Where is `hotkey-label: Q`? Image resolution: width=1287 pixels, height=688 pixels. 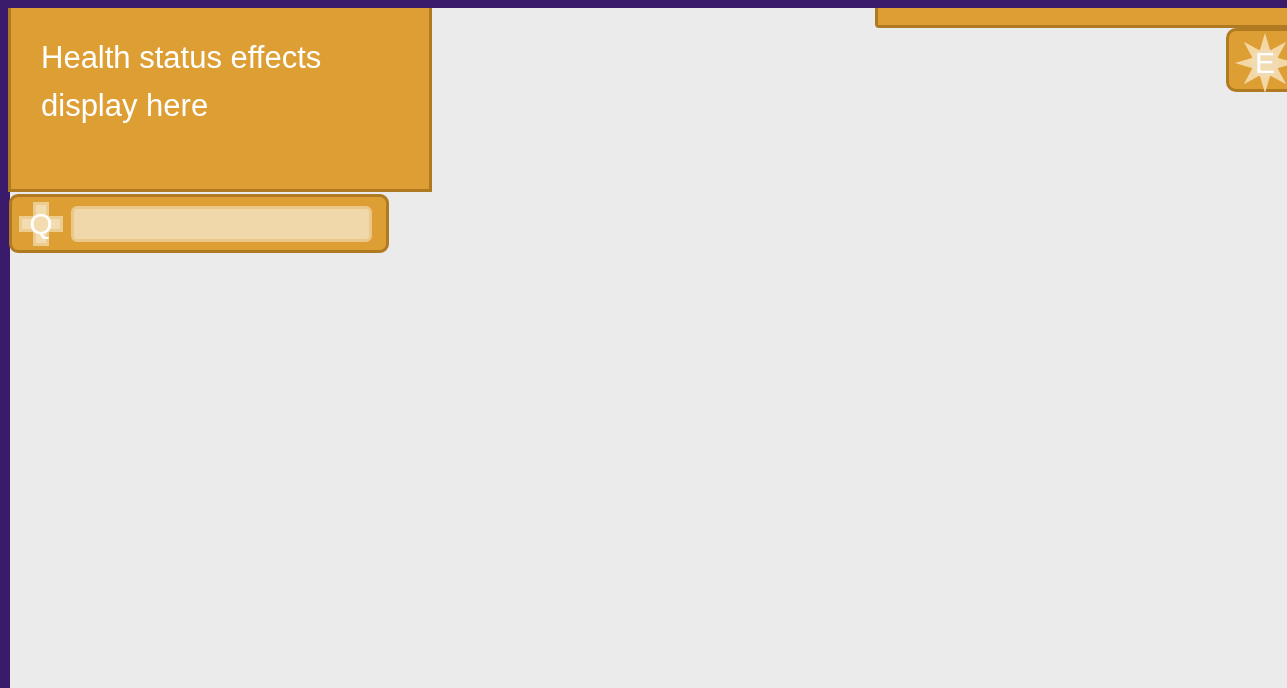
hotkey-label: Q is located at coordinates (41, 223).